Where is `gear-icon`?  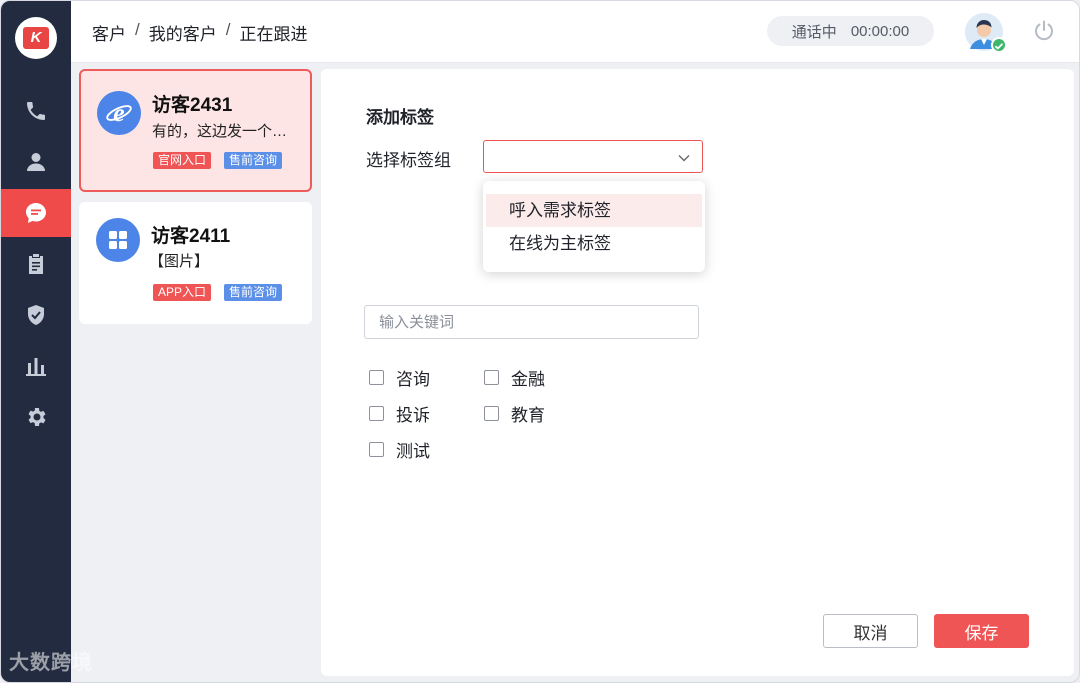 gear-icon is located at coordinates (37, 417).